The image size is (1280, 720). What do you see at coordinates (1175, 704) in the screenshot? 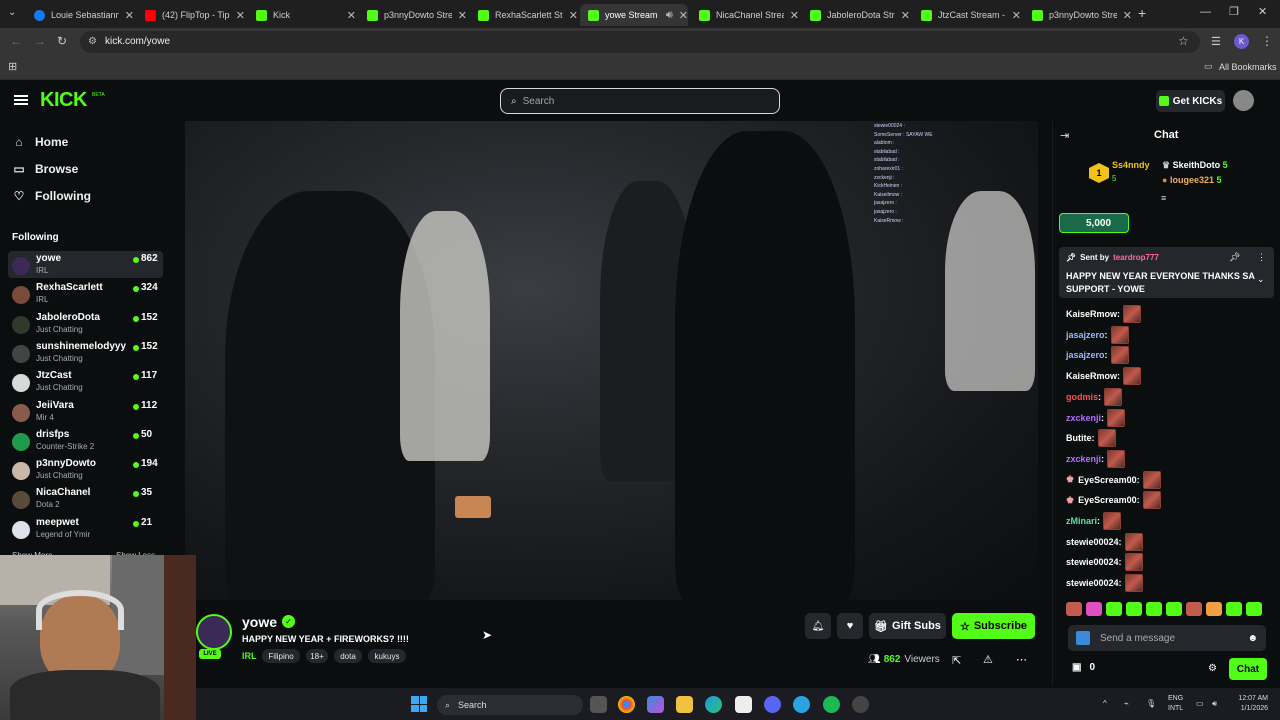
I see `language-indicator: ENG INTL` at bounding box center [1175, 704].